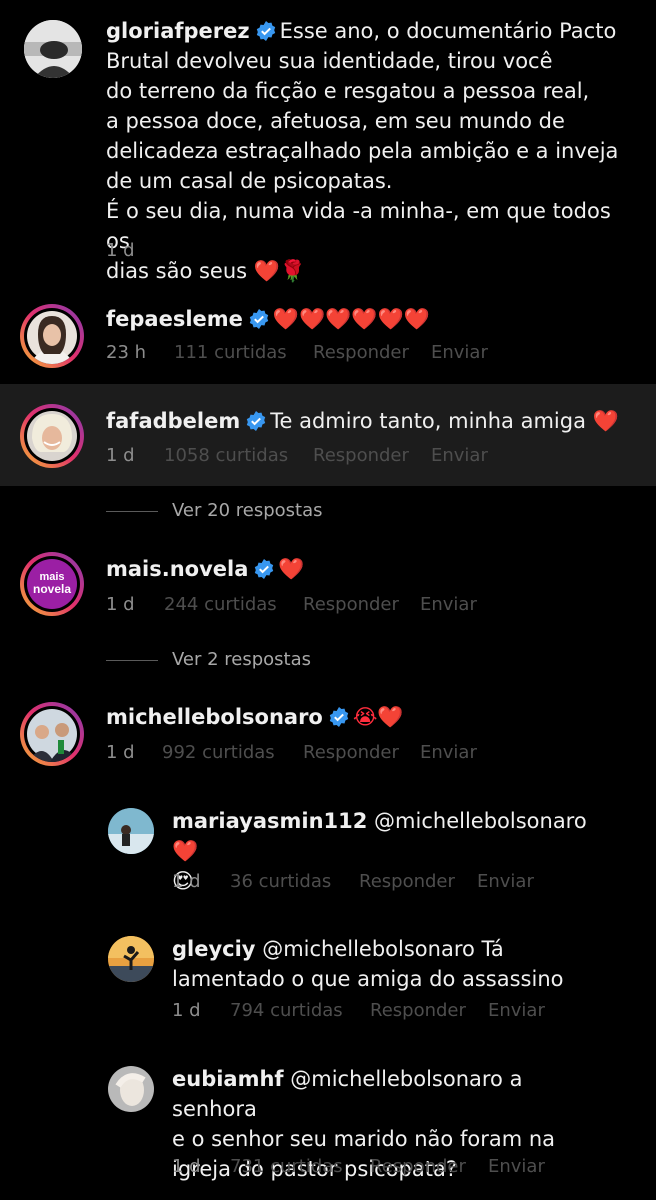 Image resolution: width=656 pixels, height=1200 pixels. Describe the element at coordinates (230, 352) in the screenshot. I see `likes-count: 111 curtidas` at that location.